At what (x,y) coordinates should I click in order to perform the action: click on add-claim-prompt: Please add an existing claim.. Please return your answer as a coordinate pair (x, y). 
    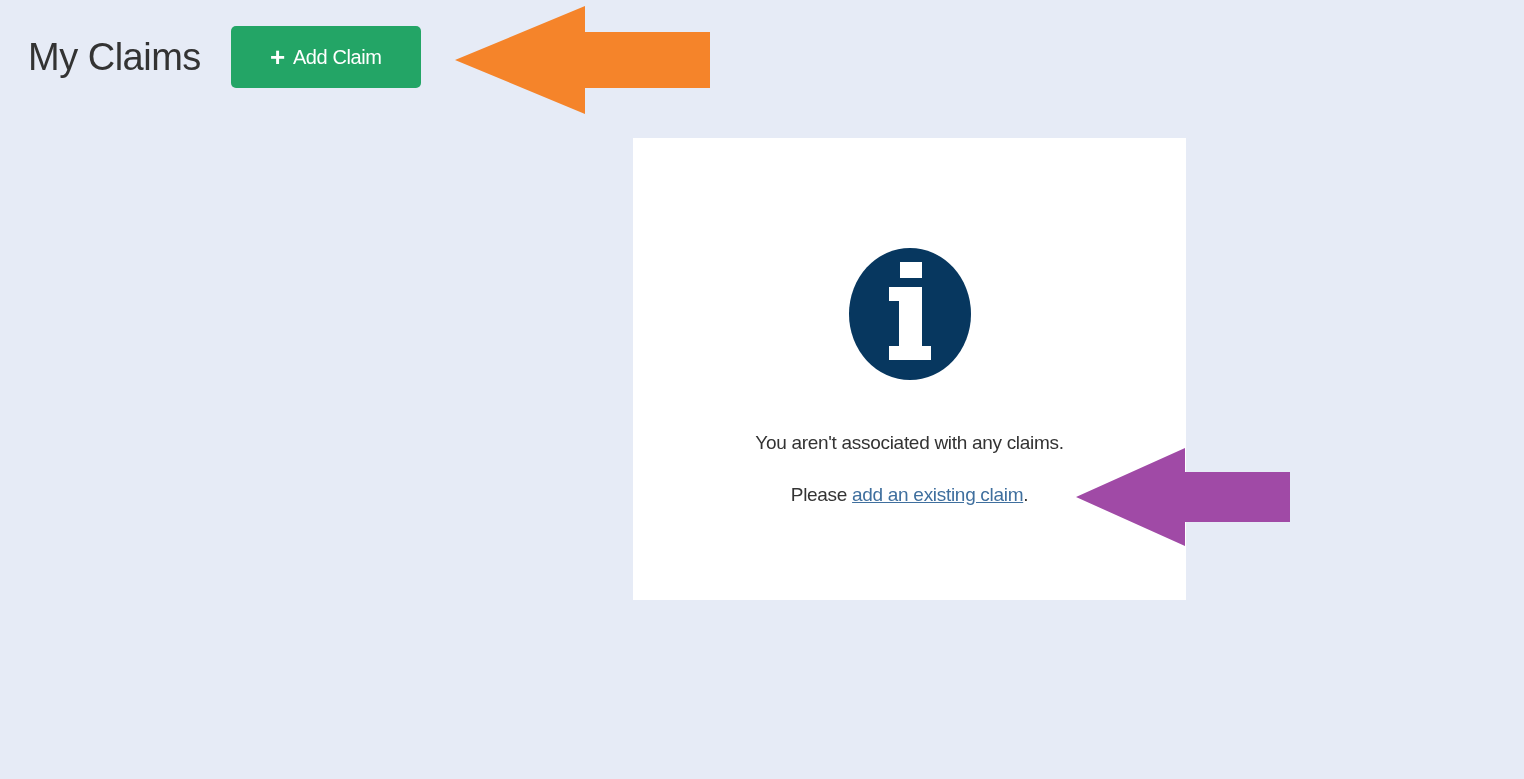
    Looking at the image, I should click on (909, 495).